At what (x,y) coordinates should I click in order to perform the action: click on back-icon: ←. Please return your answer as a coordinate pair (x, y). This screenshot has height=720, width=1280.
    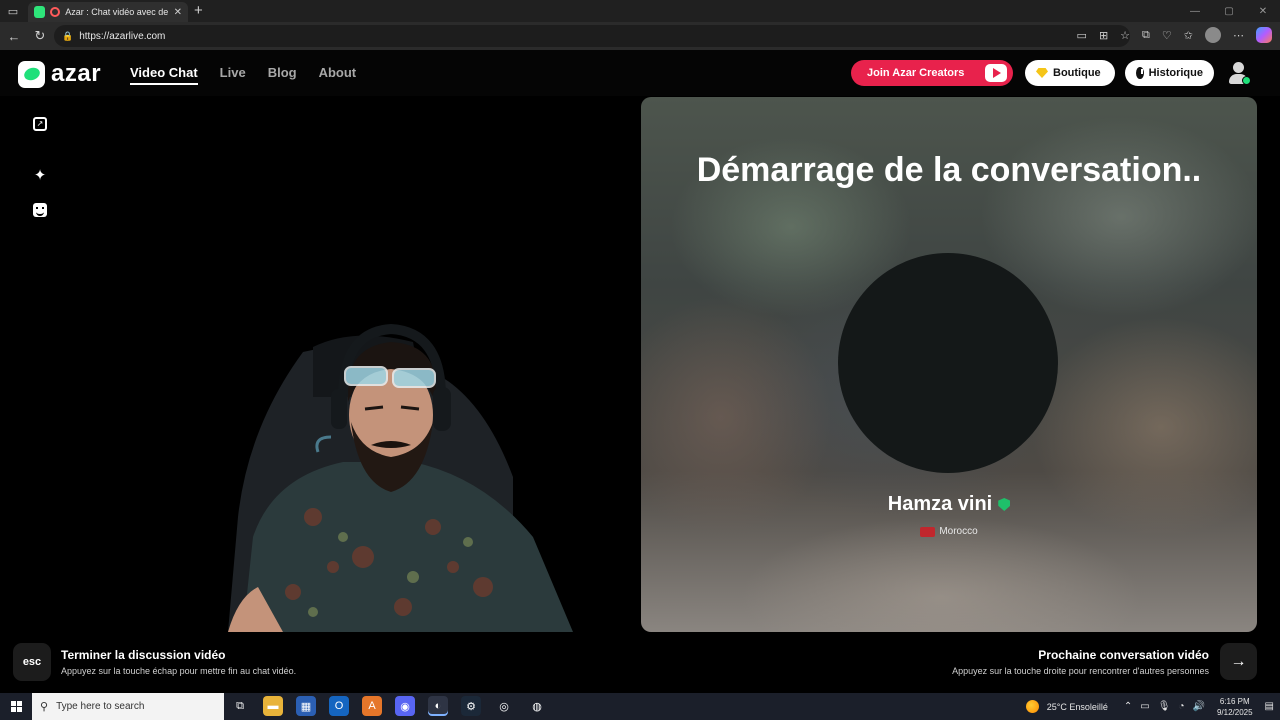
    Looking at the image, I should click on (14, 36).